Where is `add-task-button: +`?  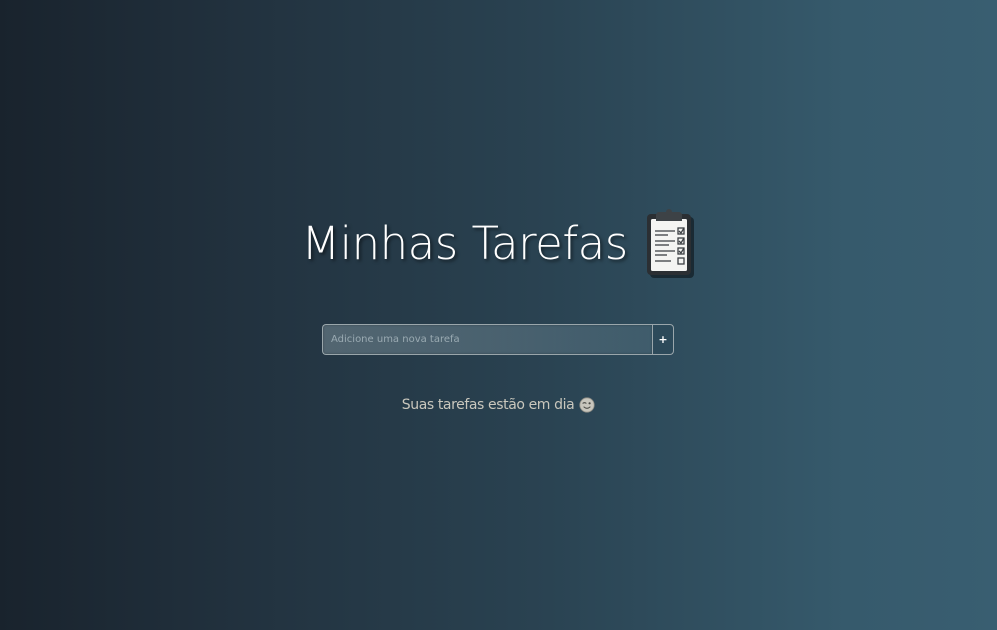
add-task-button: + is located at coordinates (663, 339).